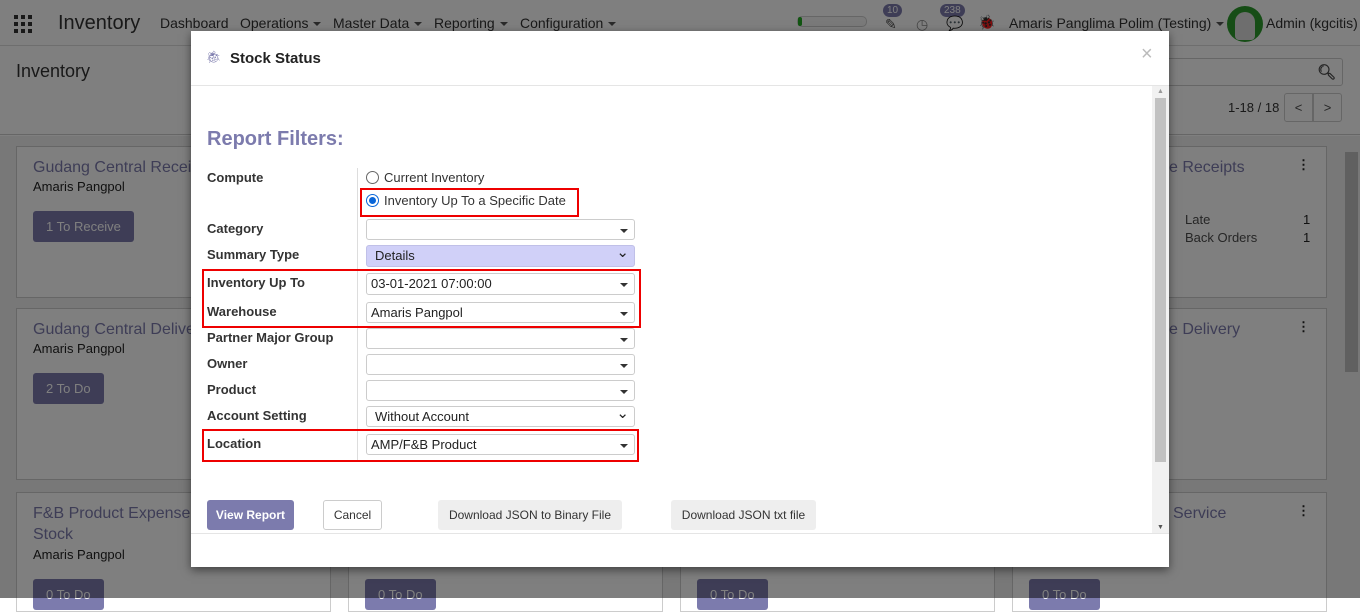 The height and width of the screenshot is (612, 1360). Describe the element at coordinates (500, 338) in the screenshot. I see `partner-major-group-select` at that location.